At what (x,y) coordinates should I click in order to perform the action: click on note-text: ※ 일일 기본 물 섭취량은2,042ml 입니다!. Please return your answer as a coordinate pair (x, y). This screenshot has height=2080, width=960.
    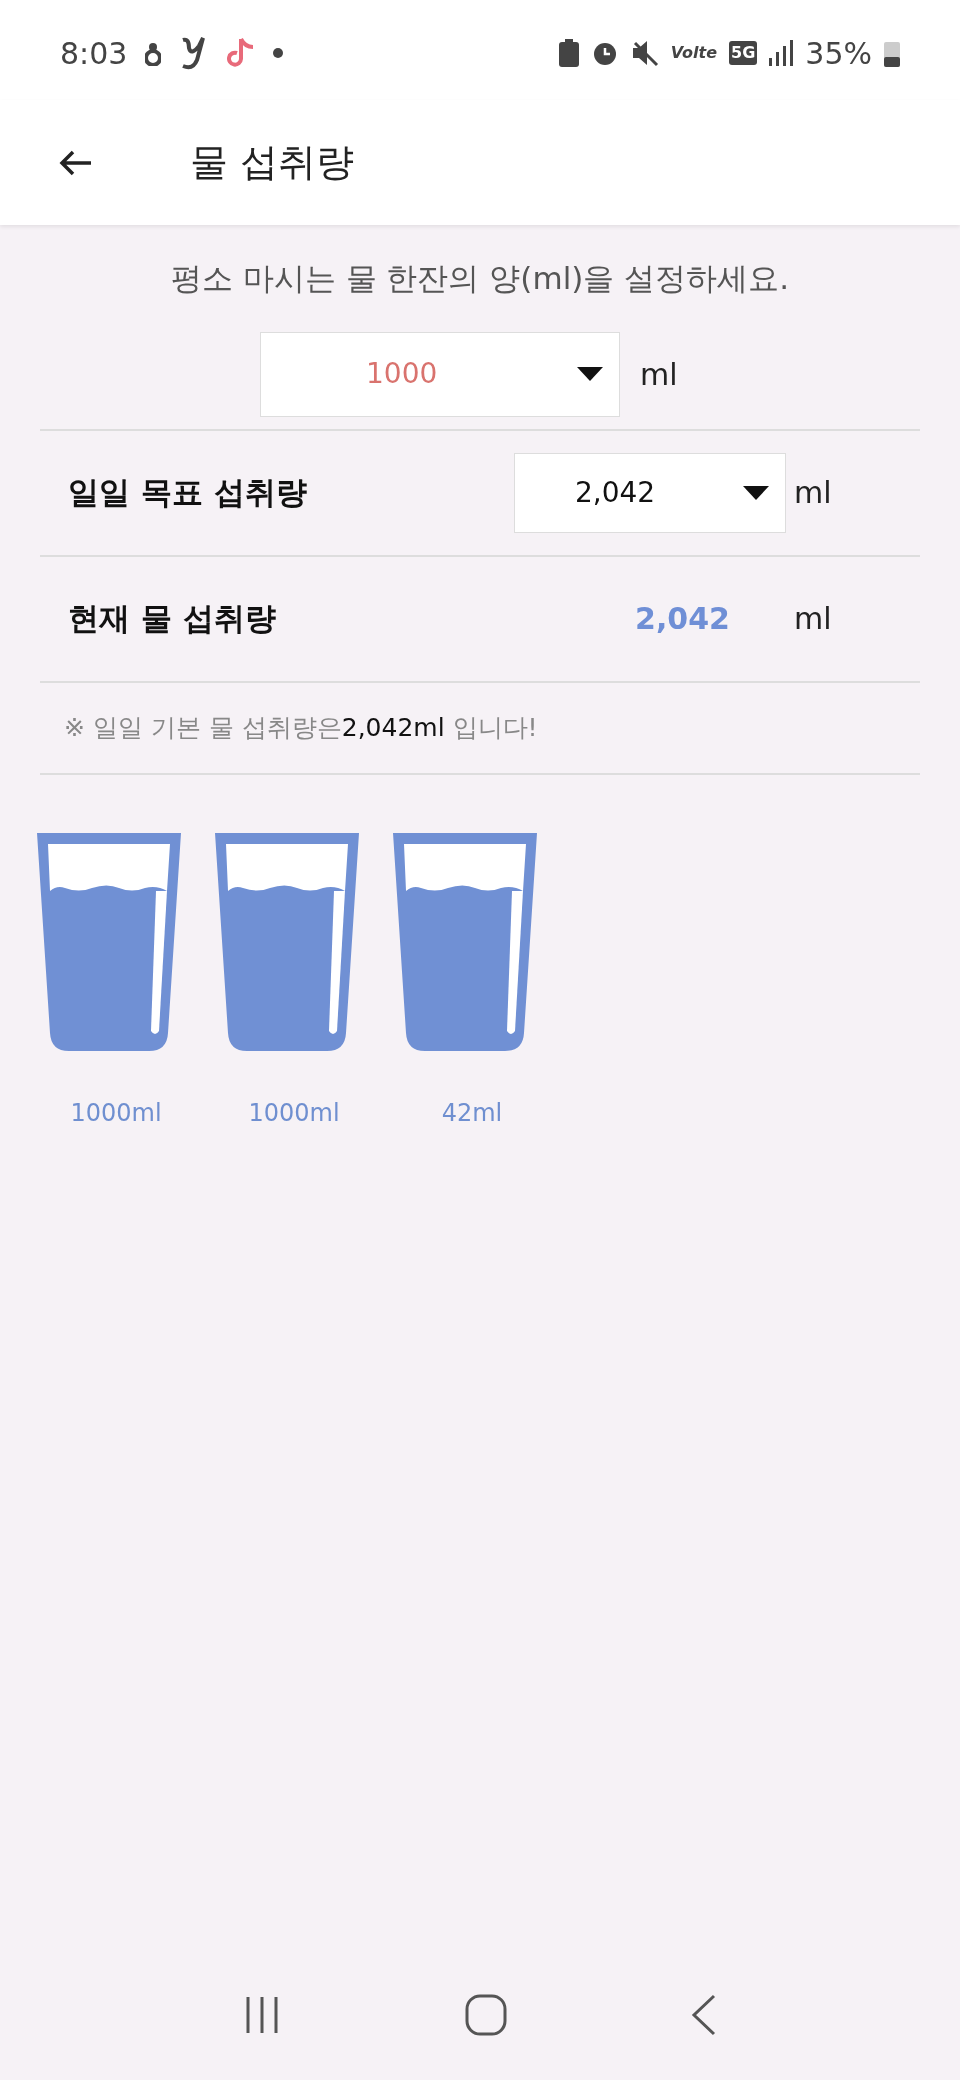
    Looking at the image, I should click on (301, 727).